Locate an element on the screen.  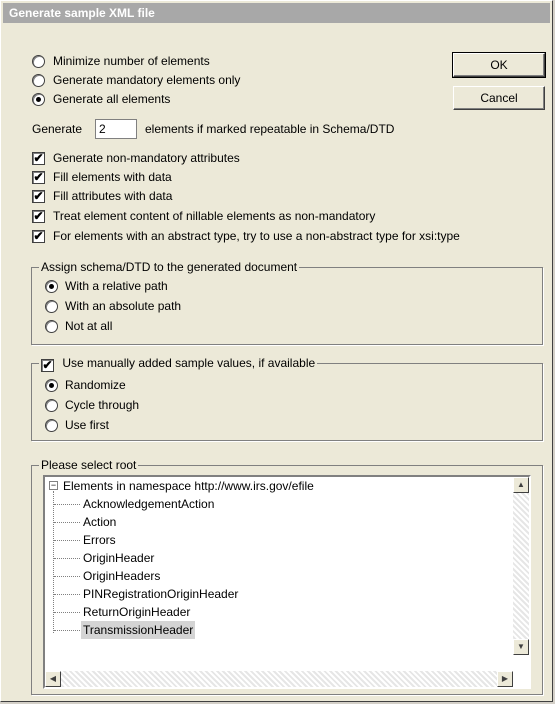
cancel-button: Cancel is located at coordinates (499, 98).